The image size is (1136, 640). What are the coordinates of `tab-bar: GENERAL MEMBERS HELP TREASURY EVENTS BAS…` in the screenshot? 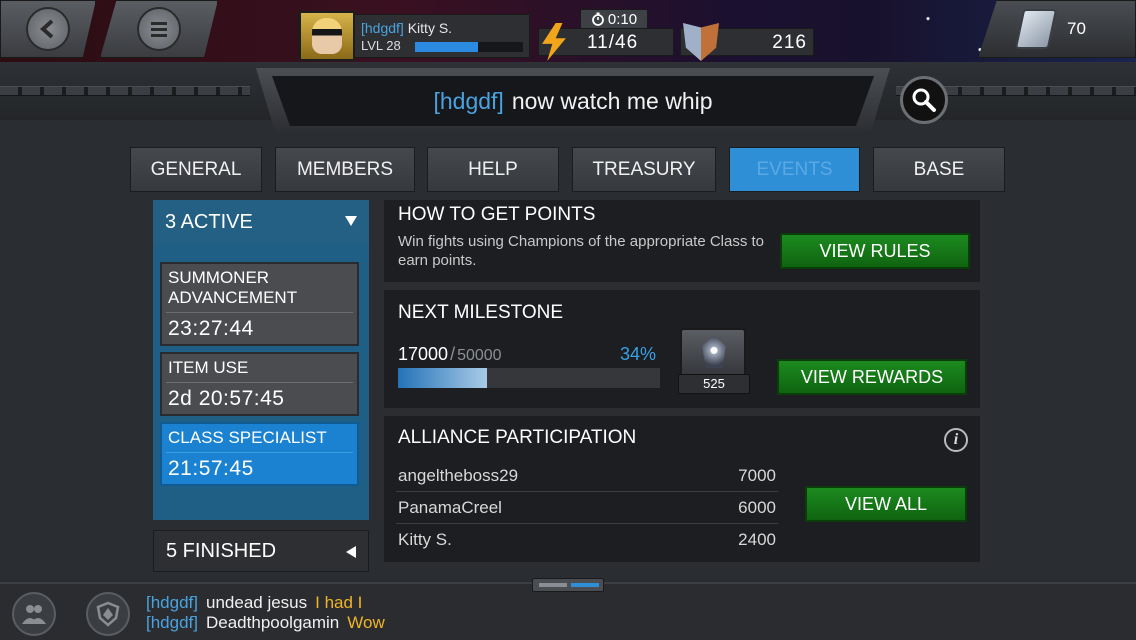 It's located at (568, 170).